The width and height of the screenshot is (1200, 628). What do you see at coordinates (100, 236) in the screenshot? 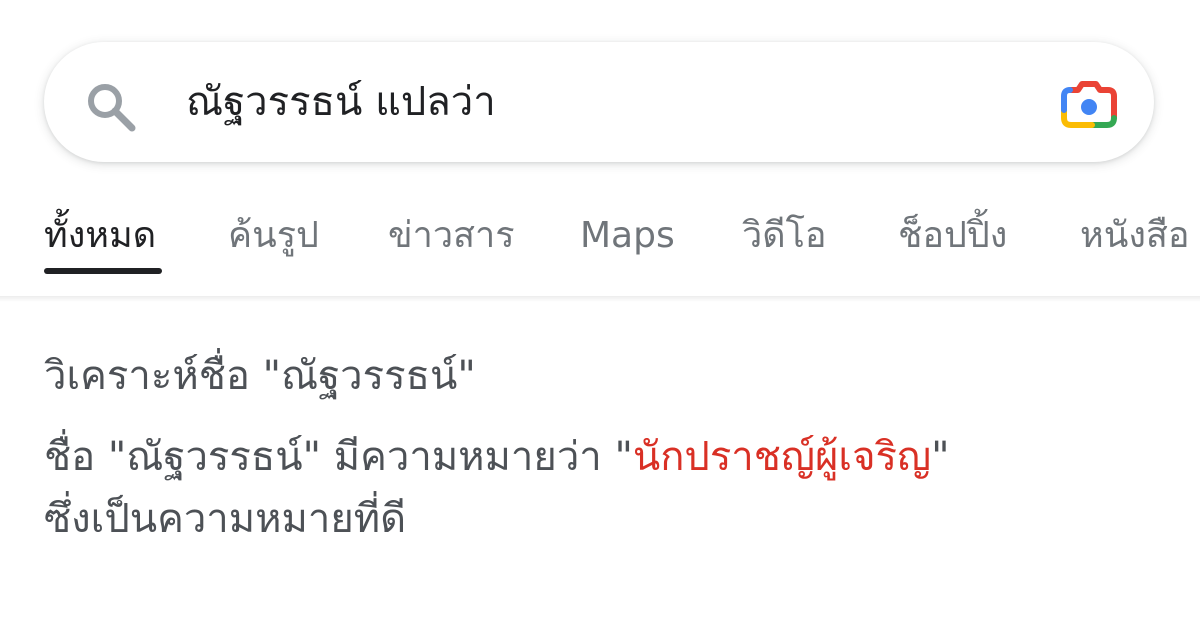
I see `tab-all: ทั้งหมด` at bounding box center [100, 236].